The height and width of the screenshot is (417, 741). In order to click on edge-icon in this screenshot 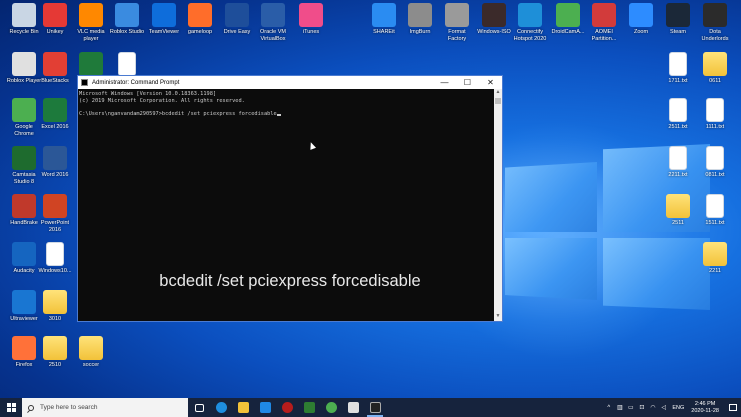, I will do `click(221, 407)`.